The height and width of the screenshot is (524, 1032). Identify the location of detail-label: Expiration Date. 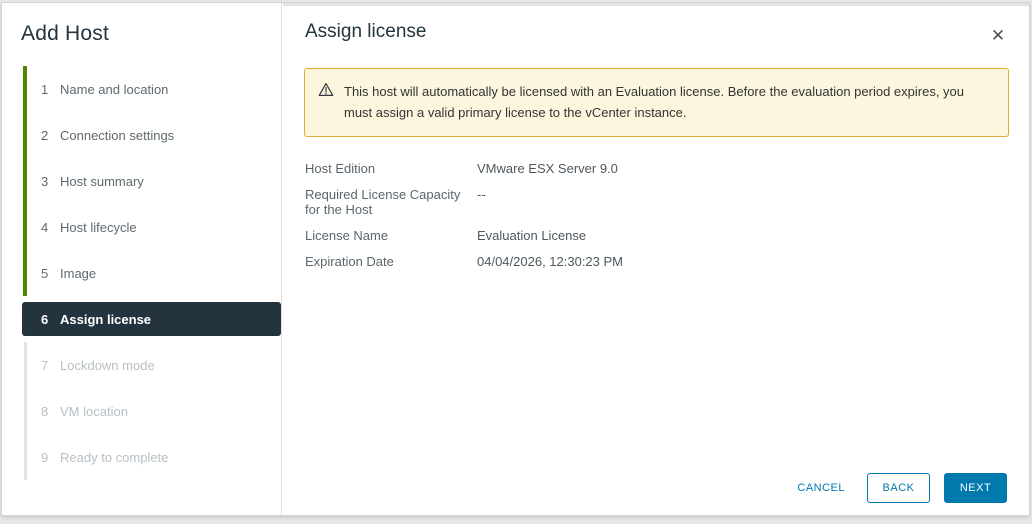
(349, 261).